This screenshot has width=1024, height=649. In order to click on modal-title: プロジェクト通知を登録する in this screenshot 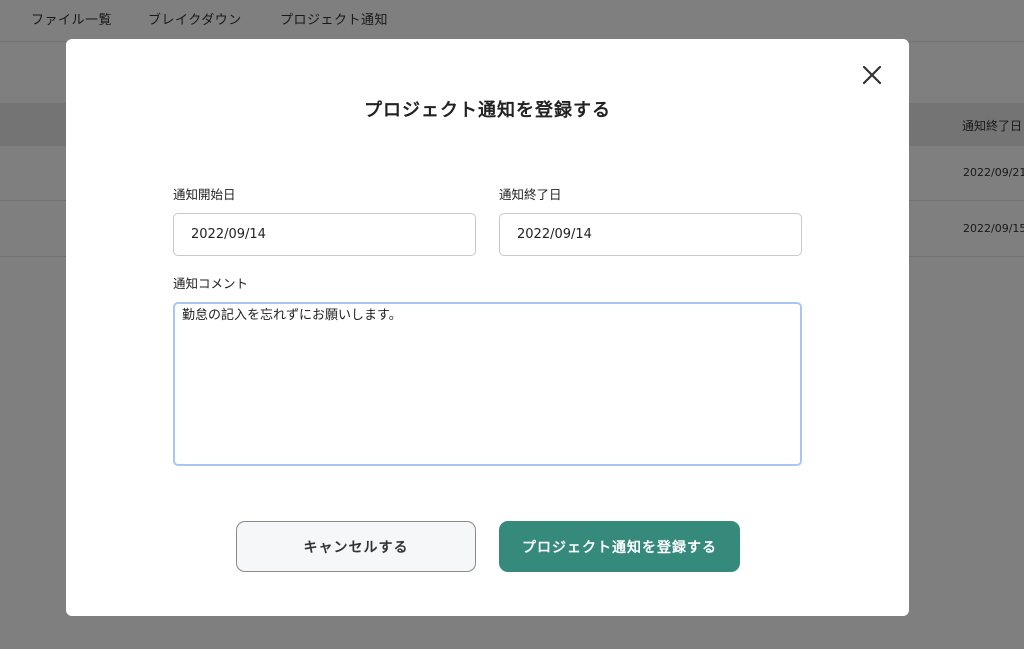, I will do `click(487, 110)`.